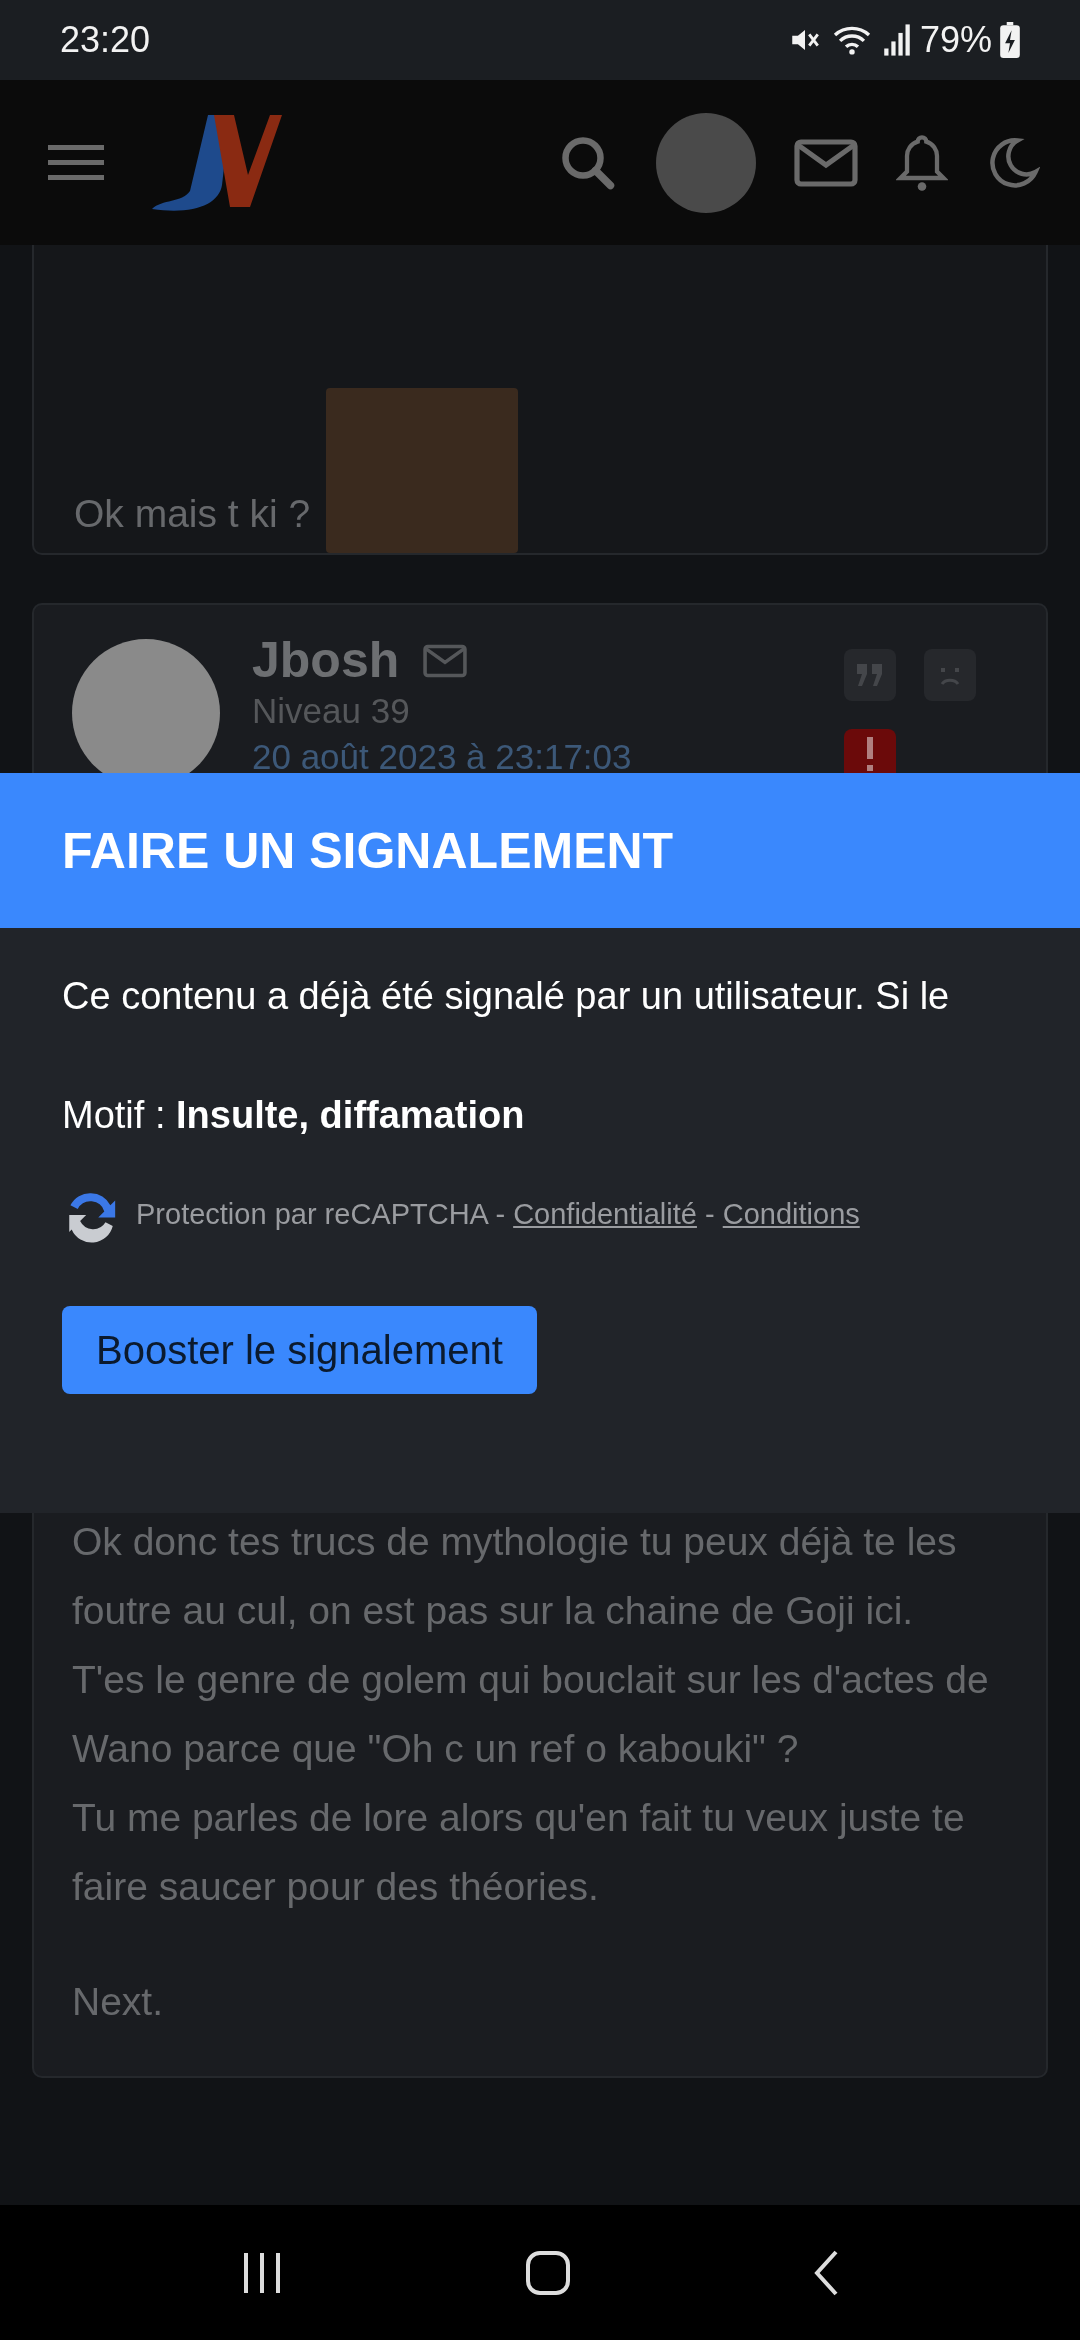  I want to click on message-text: Next., so click(118, 2002).